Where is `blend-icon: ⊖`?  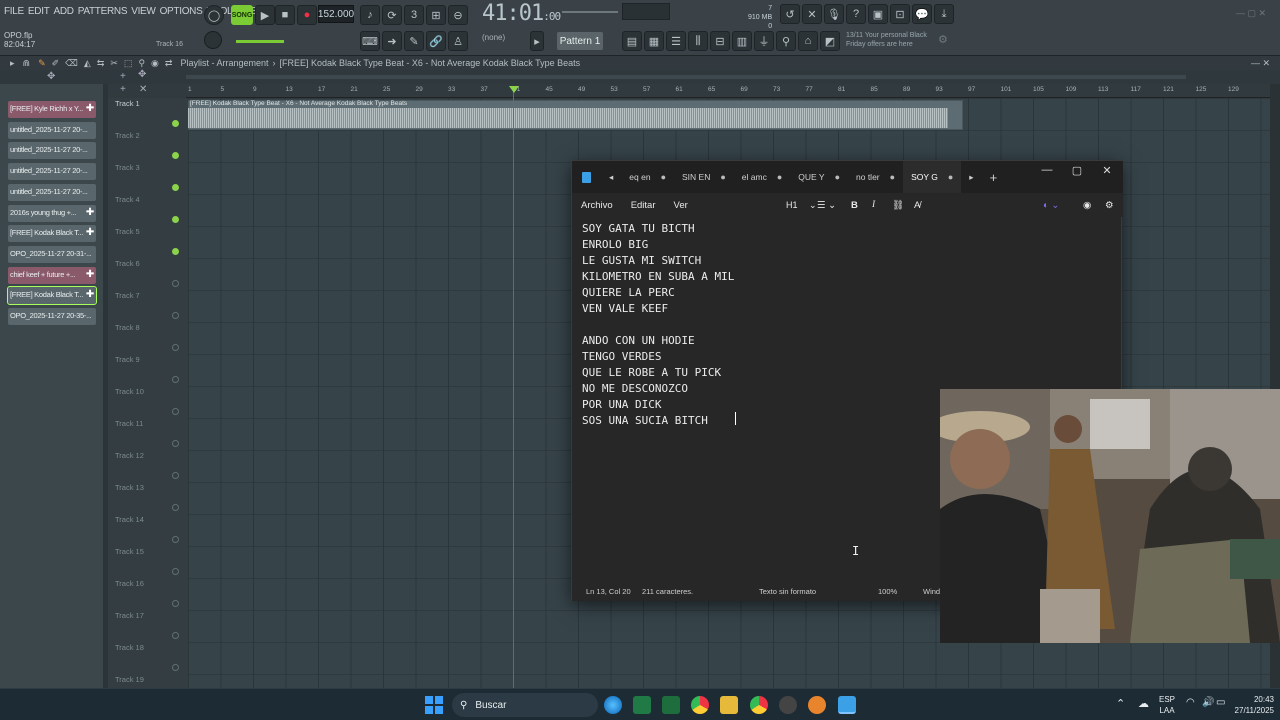 blend-icon: ⊖ is located at coordinates (458, 15).